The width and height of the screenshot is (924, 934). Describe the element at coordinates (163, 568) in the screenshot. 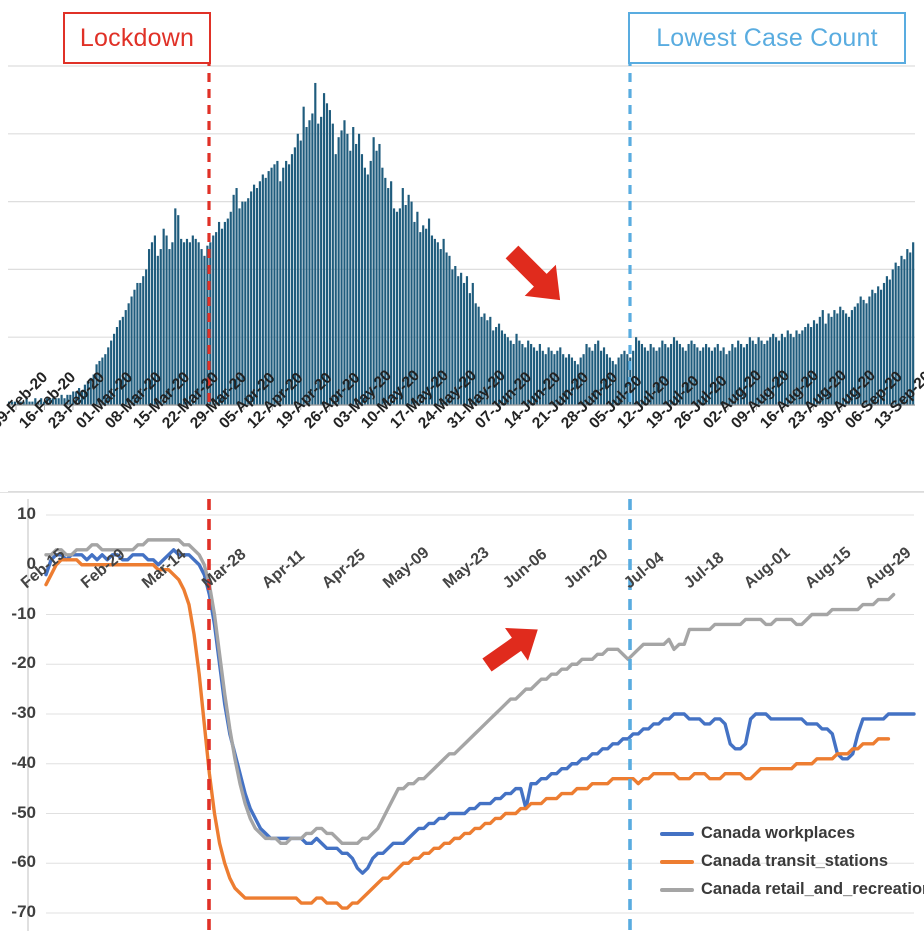

I see `x-axis-label: Mar-14` at that location.